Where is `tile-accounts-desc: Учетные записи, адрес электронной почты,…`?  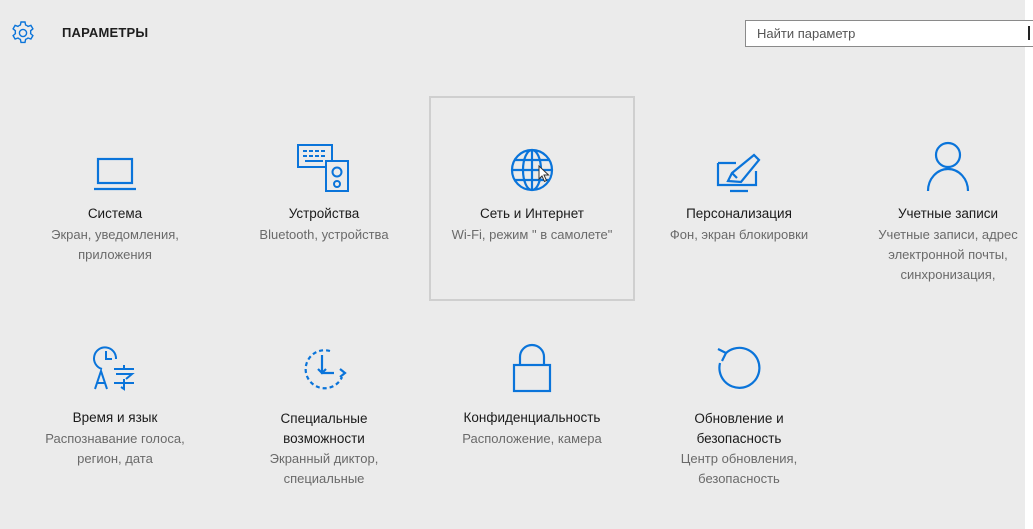 tile-accounts-desc: Учетные записи, адрес электронной почты,… is located at coordinates (948, 254).